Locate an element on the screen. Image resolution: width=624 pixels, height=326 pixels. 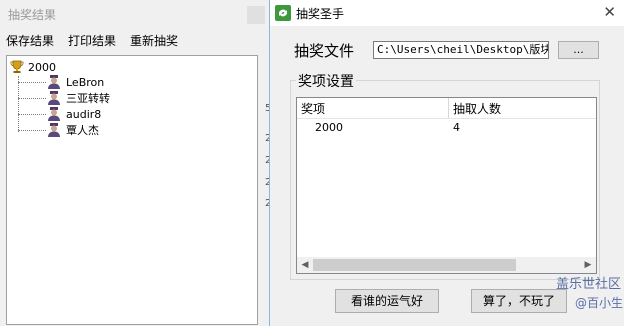
app-icon is located at coordinates (283, 13).